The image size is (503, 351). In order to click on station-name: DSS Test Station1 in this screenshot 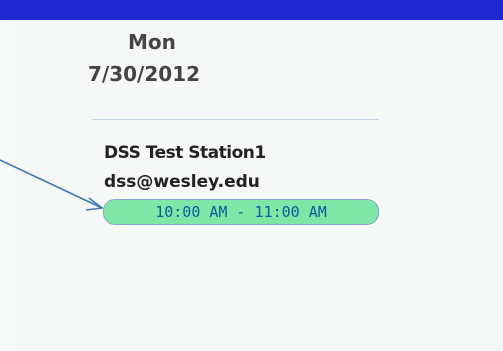, I will do `click(185, 153)`.